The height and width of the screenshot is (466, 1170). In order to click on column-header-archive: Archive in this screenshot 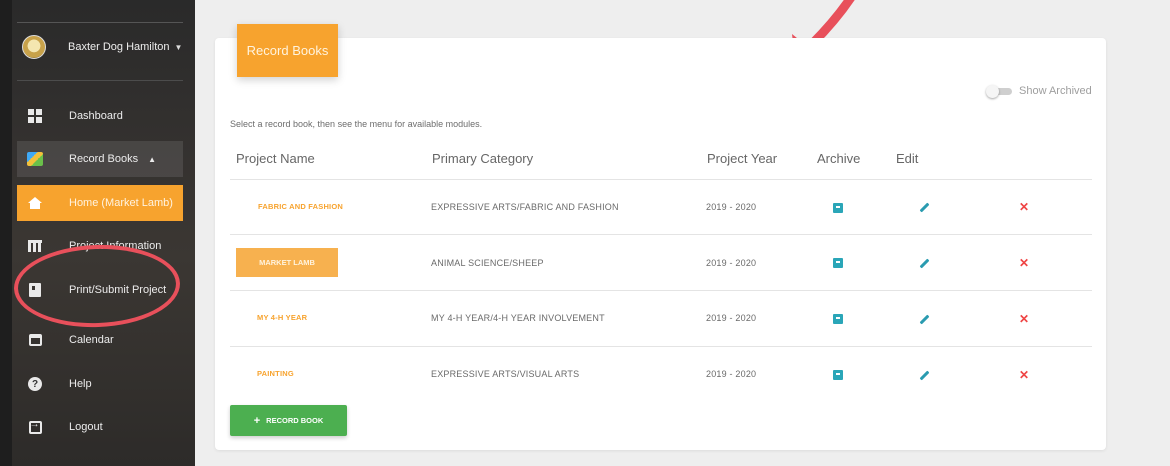, I will do `click(839, 158)`.